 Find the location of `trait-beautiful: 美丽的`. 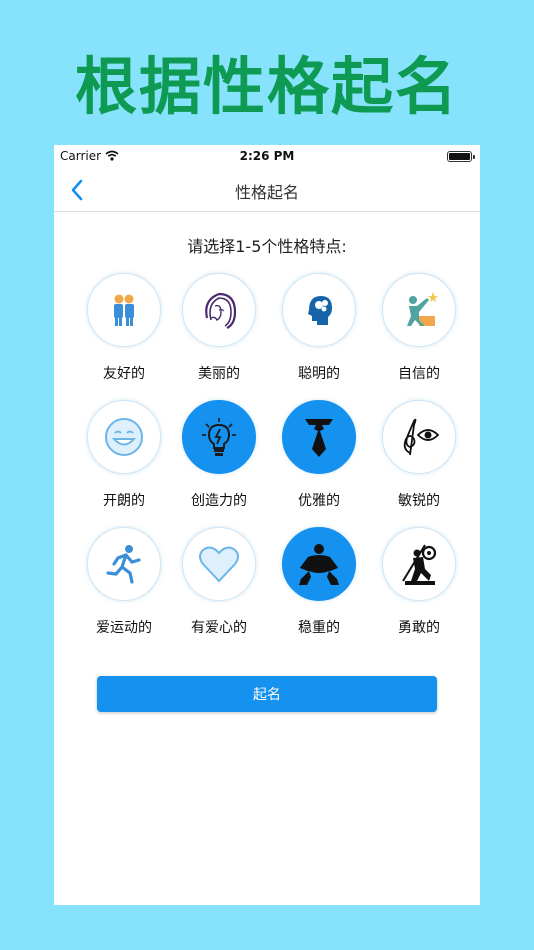

trait-beautiful: 美丽的 is located at coordinates (219, 328).